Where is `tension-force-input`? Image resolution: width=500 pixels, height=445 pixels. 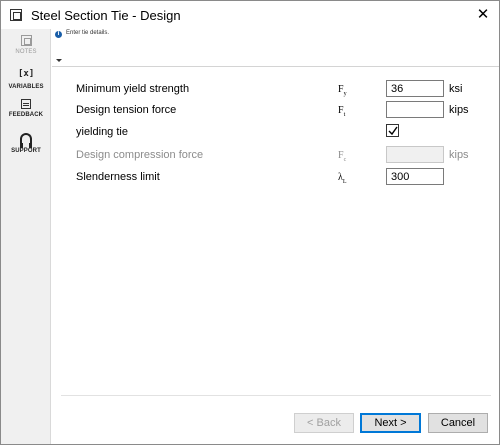
tension-force-input is located at coordinates (415, 109).